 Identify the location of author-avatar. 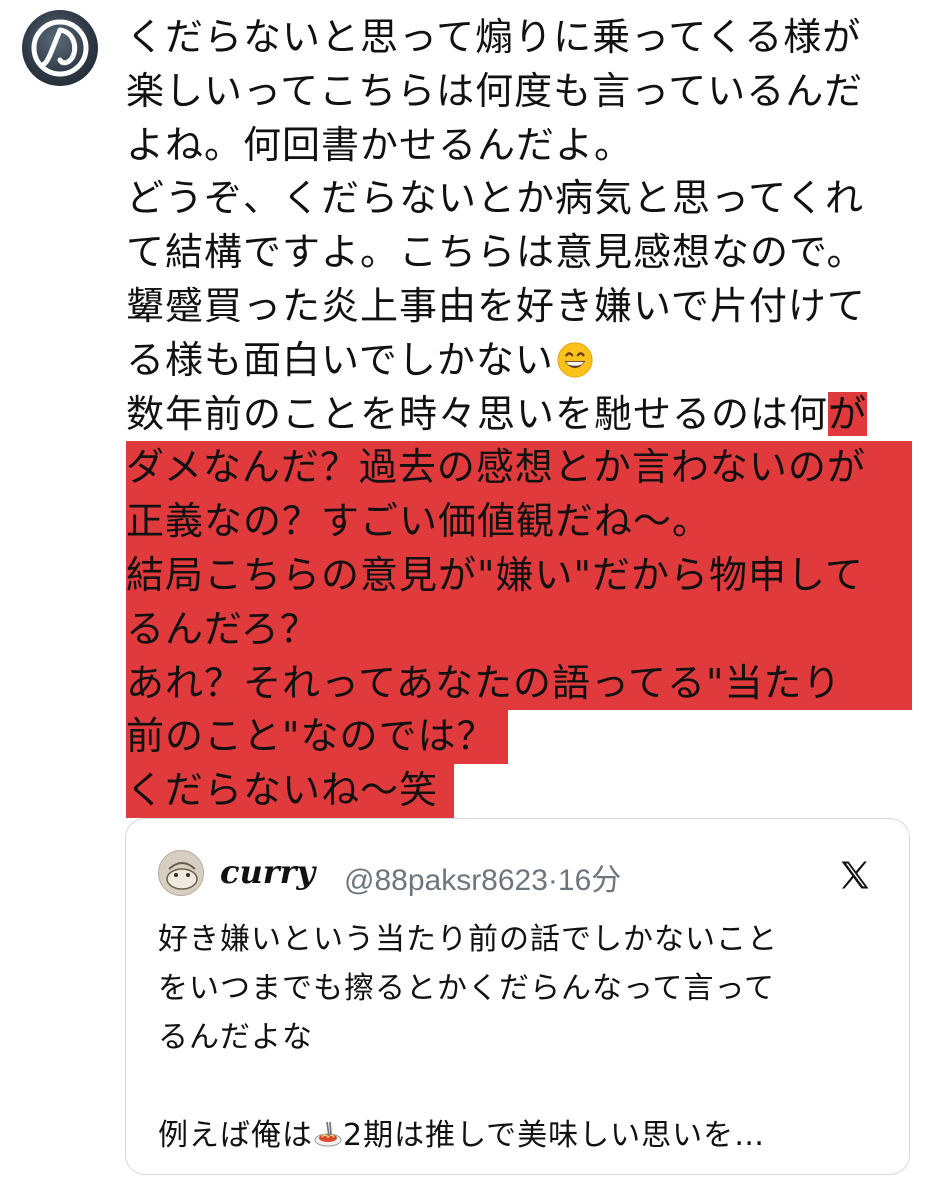
(60, 48).